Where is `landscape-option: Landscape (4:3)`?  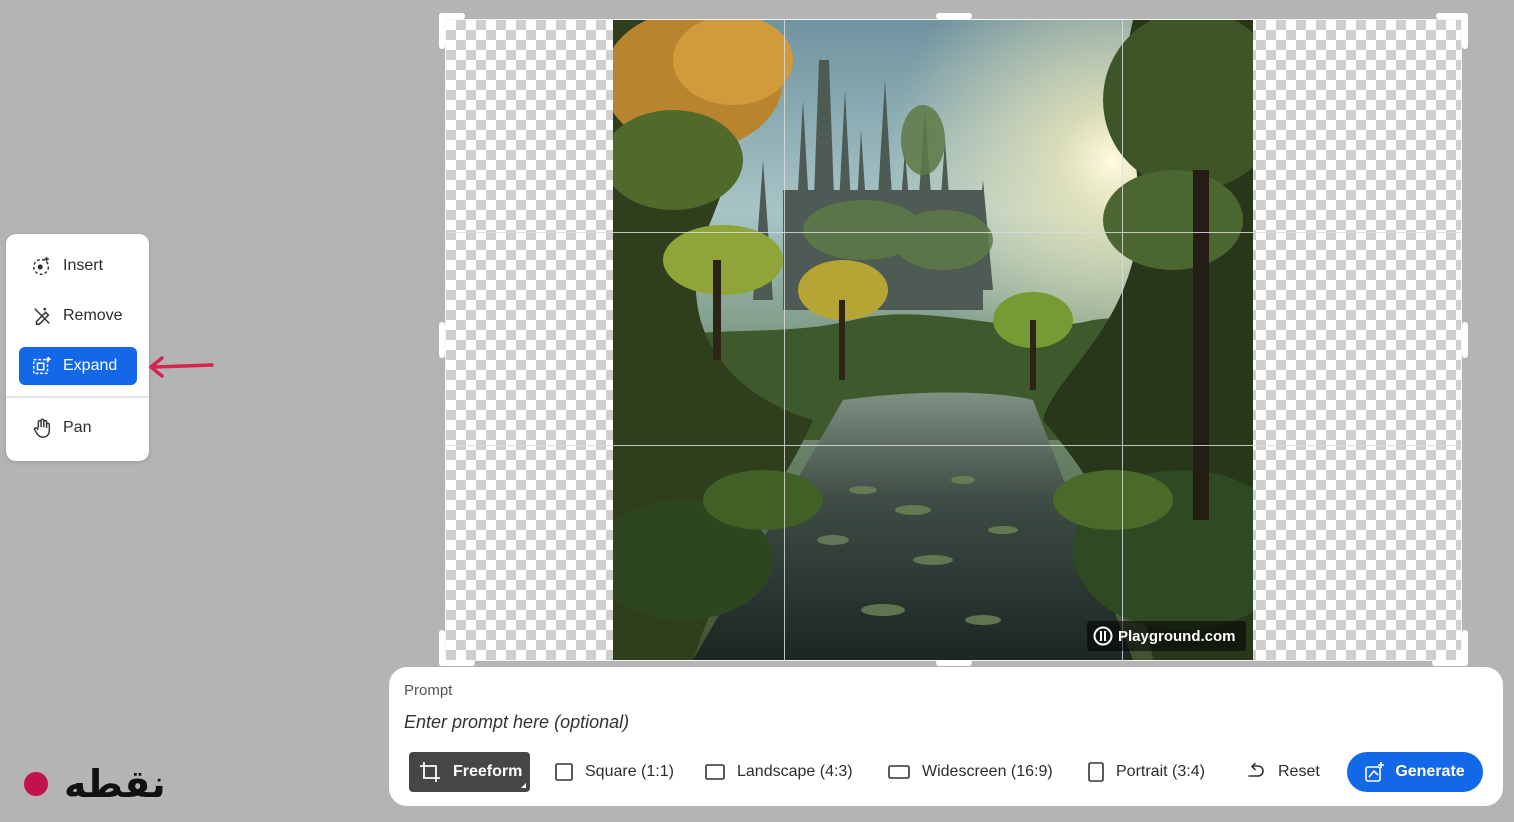
landscape-option: Landscape (4:3) is located at coordinates (779, 772).